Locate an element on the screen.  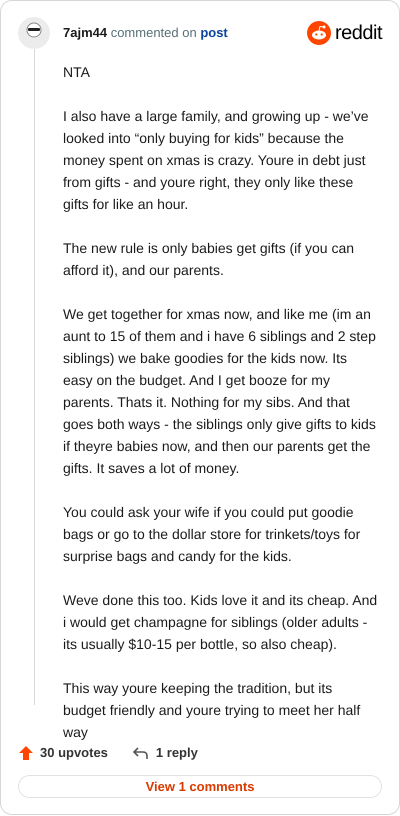
upvote-icon is located at coordinates (26, 752).